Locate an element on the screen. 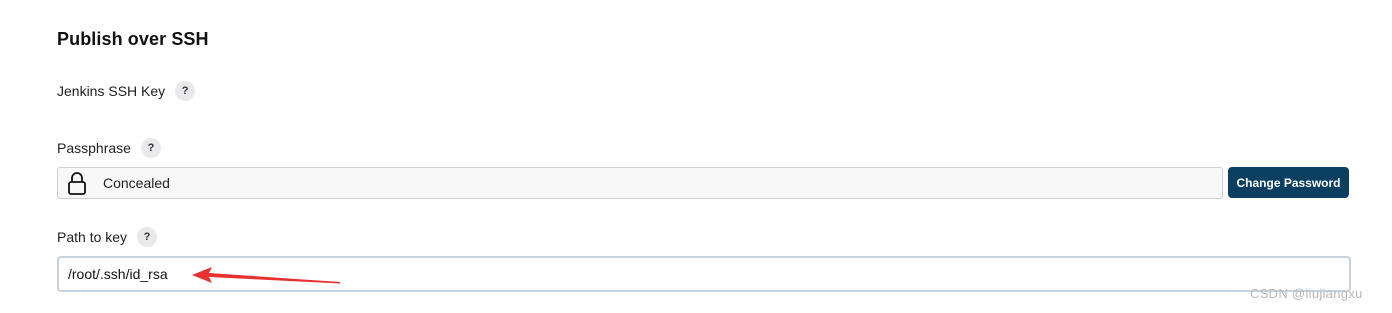  path-to-key-label-row: Path to key ? is located at coordinates (107, 237).